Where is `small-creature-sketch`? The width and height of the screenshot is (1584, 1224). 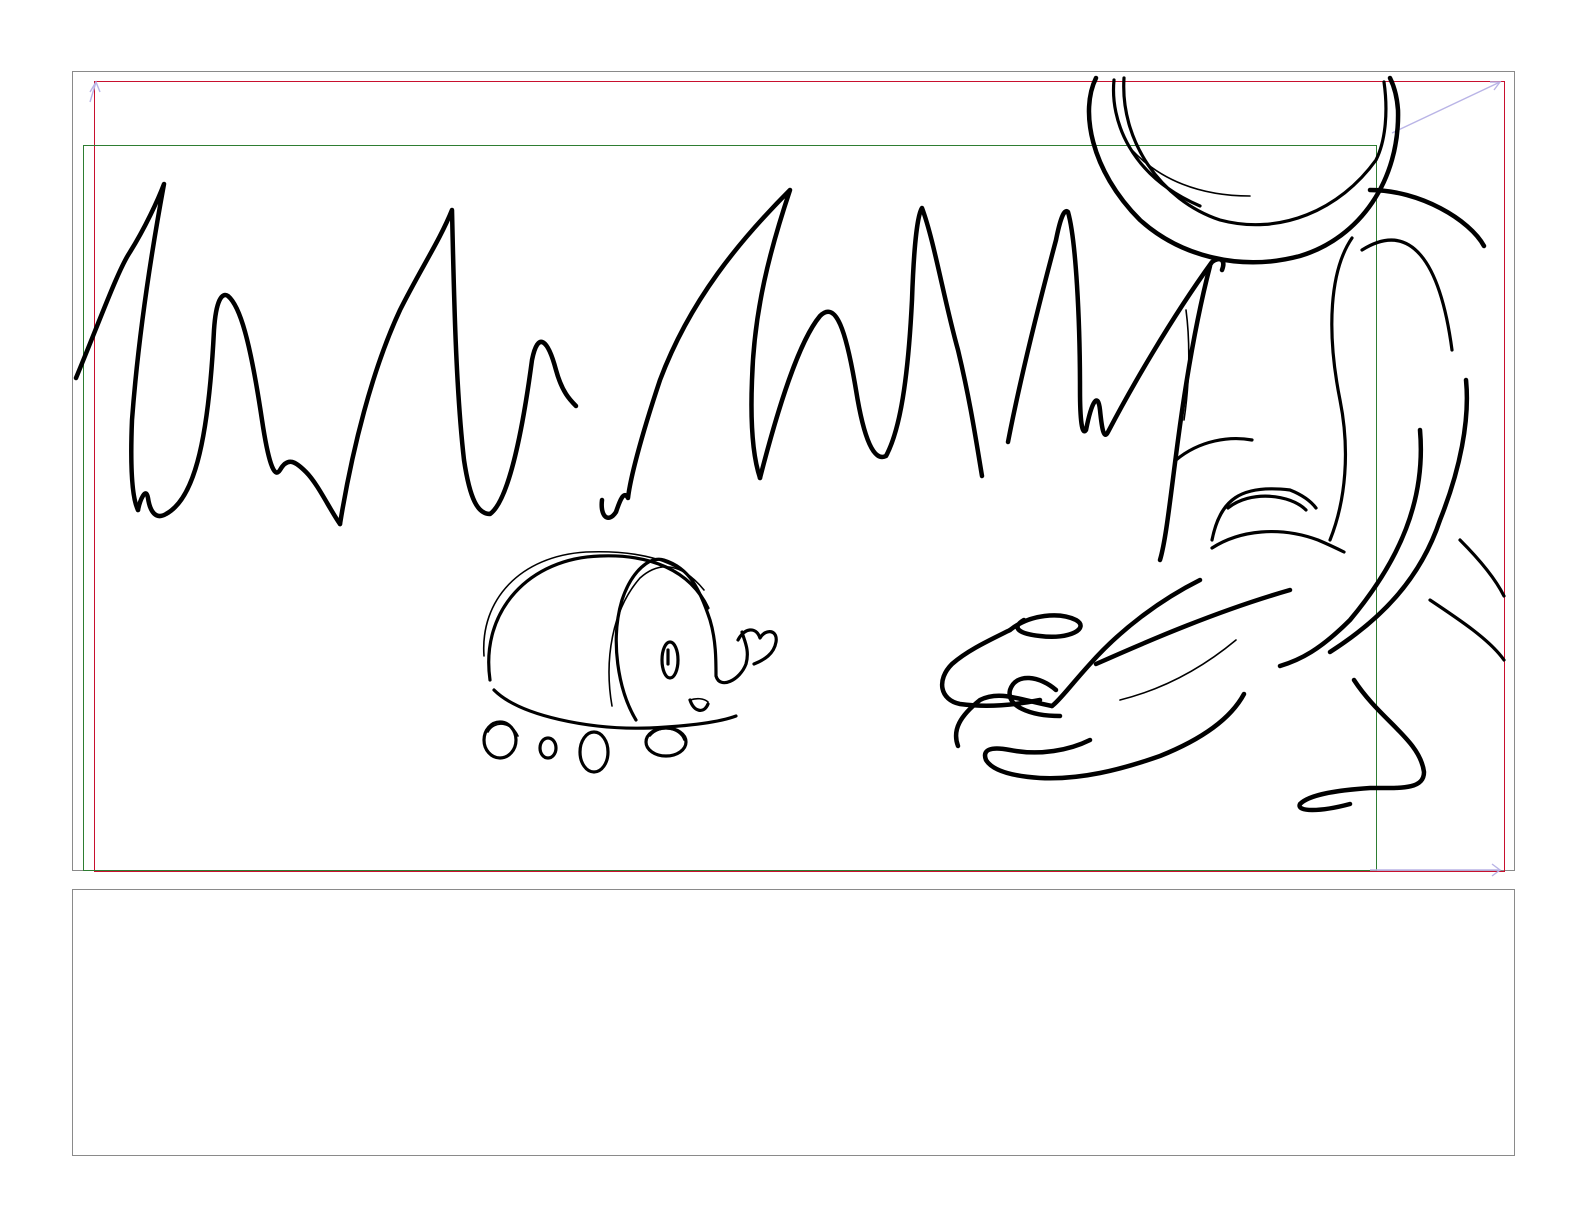
small-creature-sketch is located at coordinates (630, 662).